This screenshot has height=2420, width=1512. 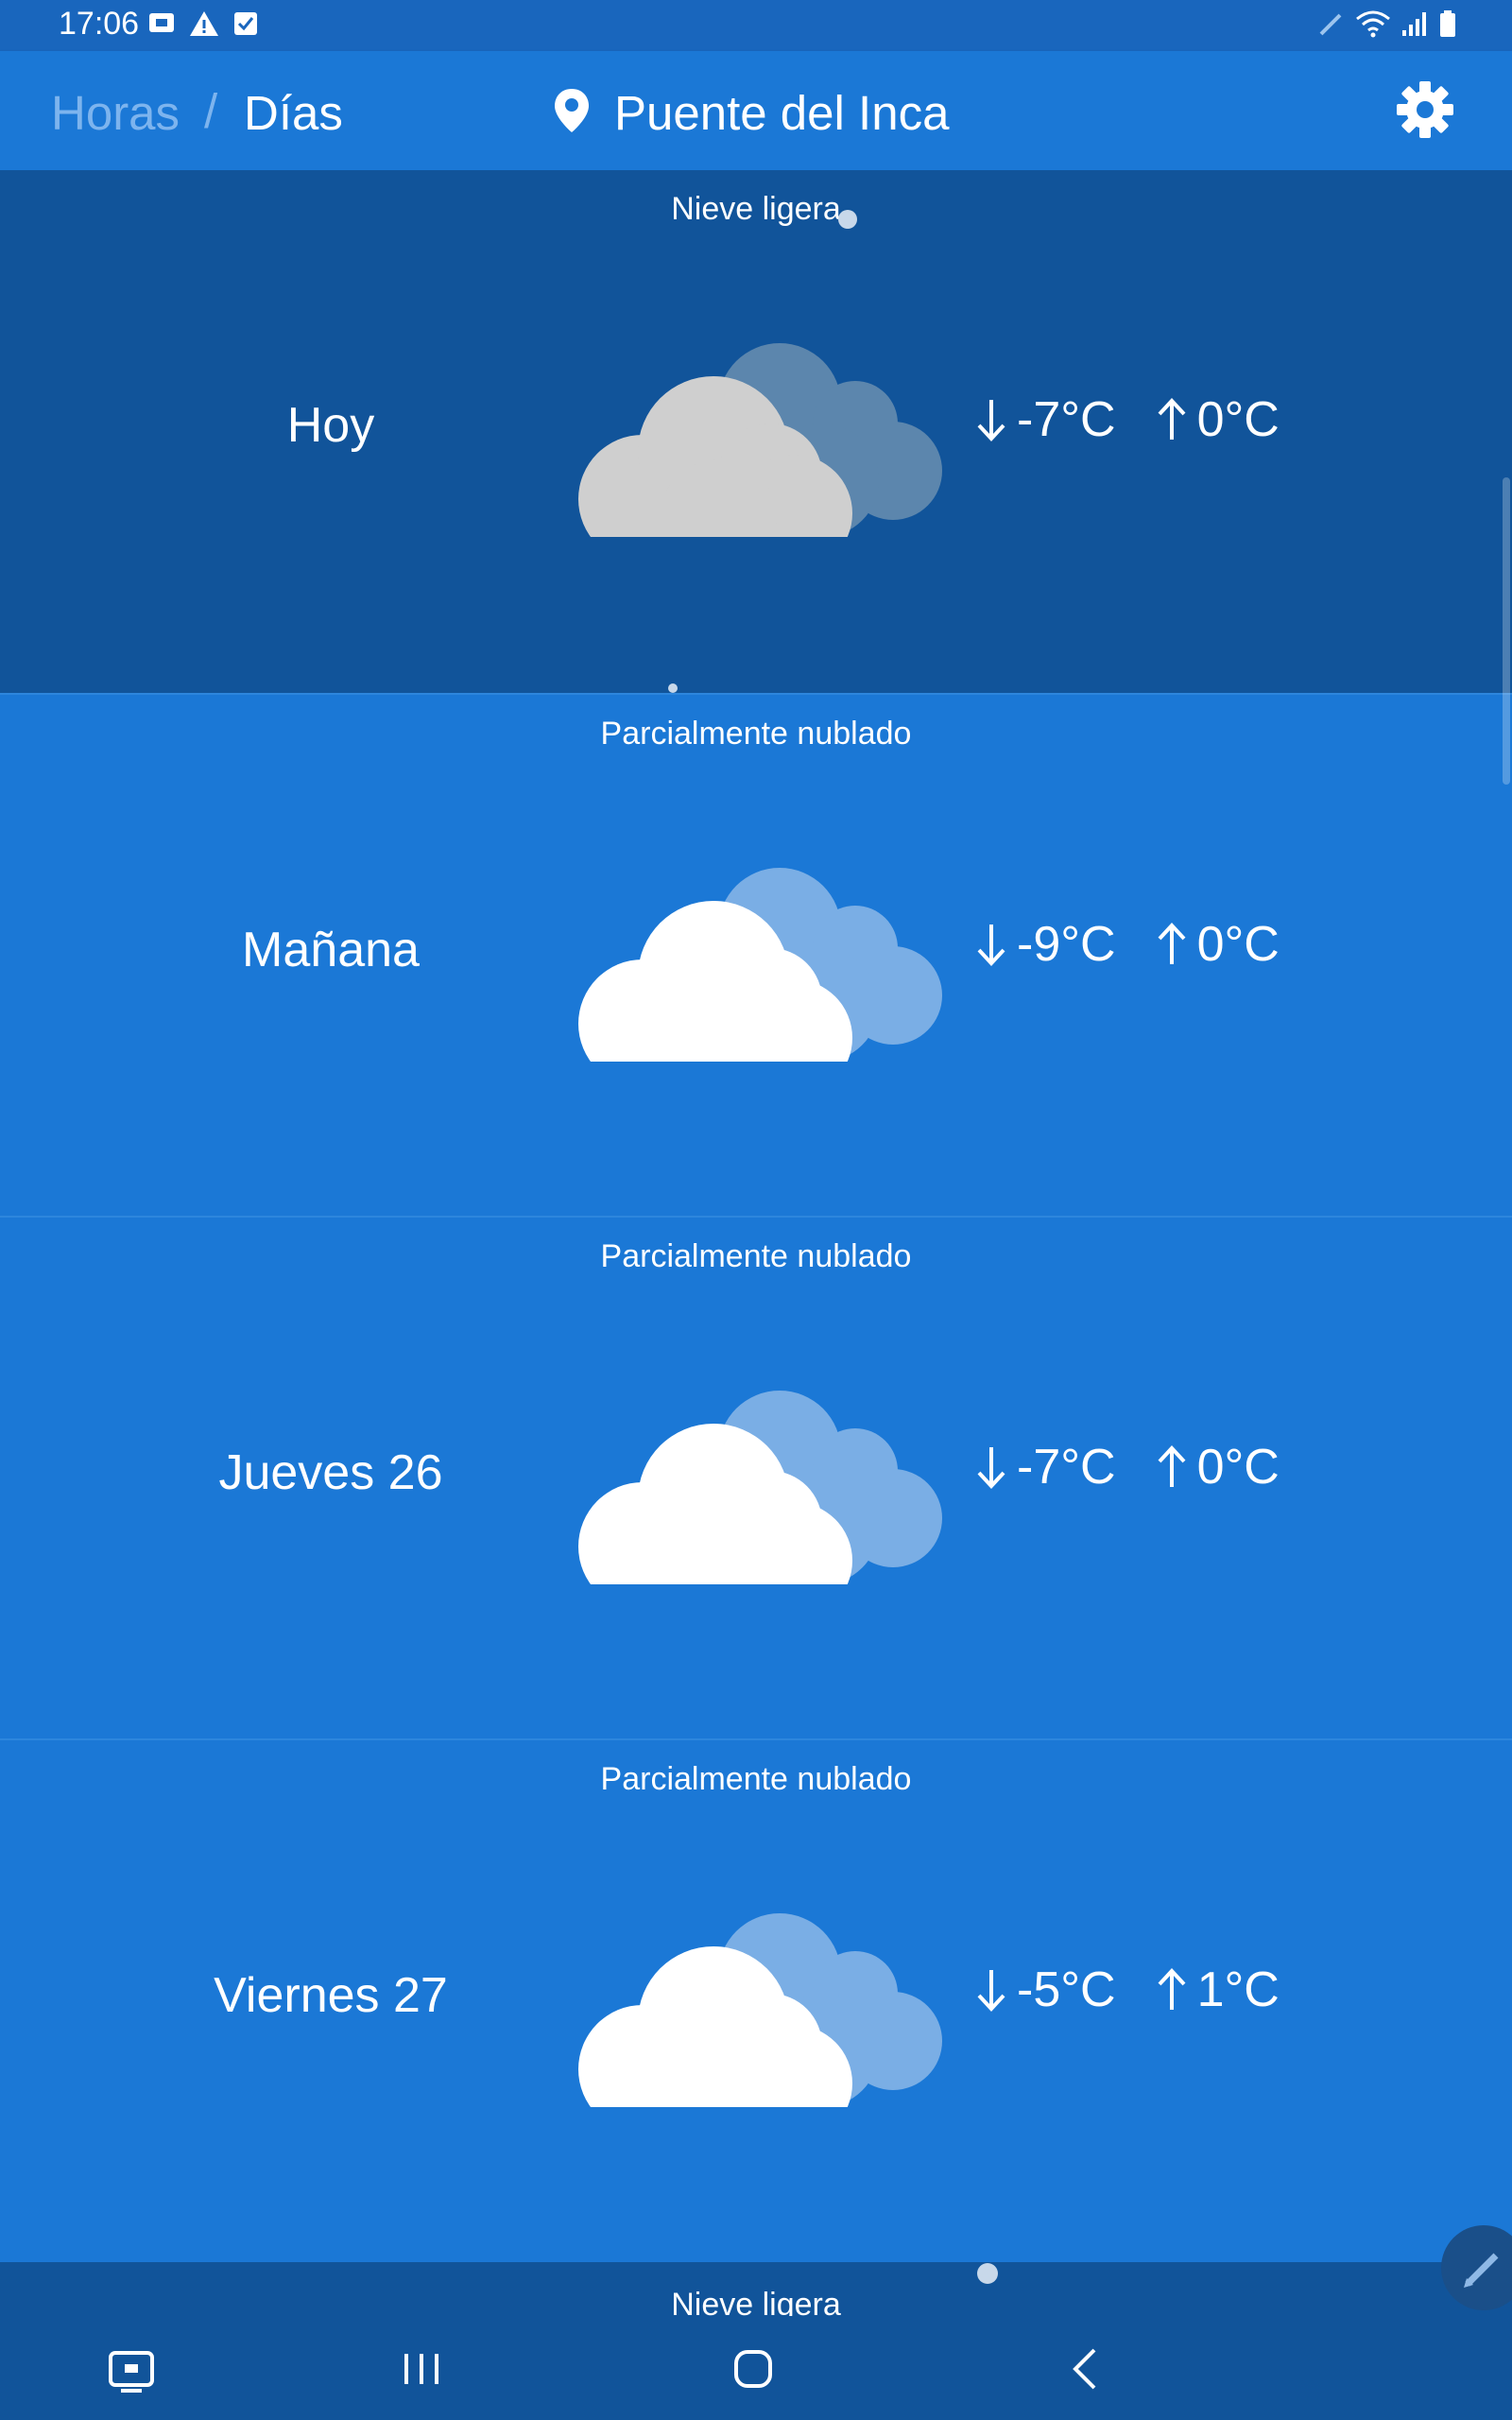 What do you see at coordinates (1066, 1989) in the screenshot?
I see `min-temp: -5°C` at bounding box center [1066, 1989].